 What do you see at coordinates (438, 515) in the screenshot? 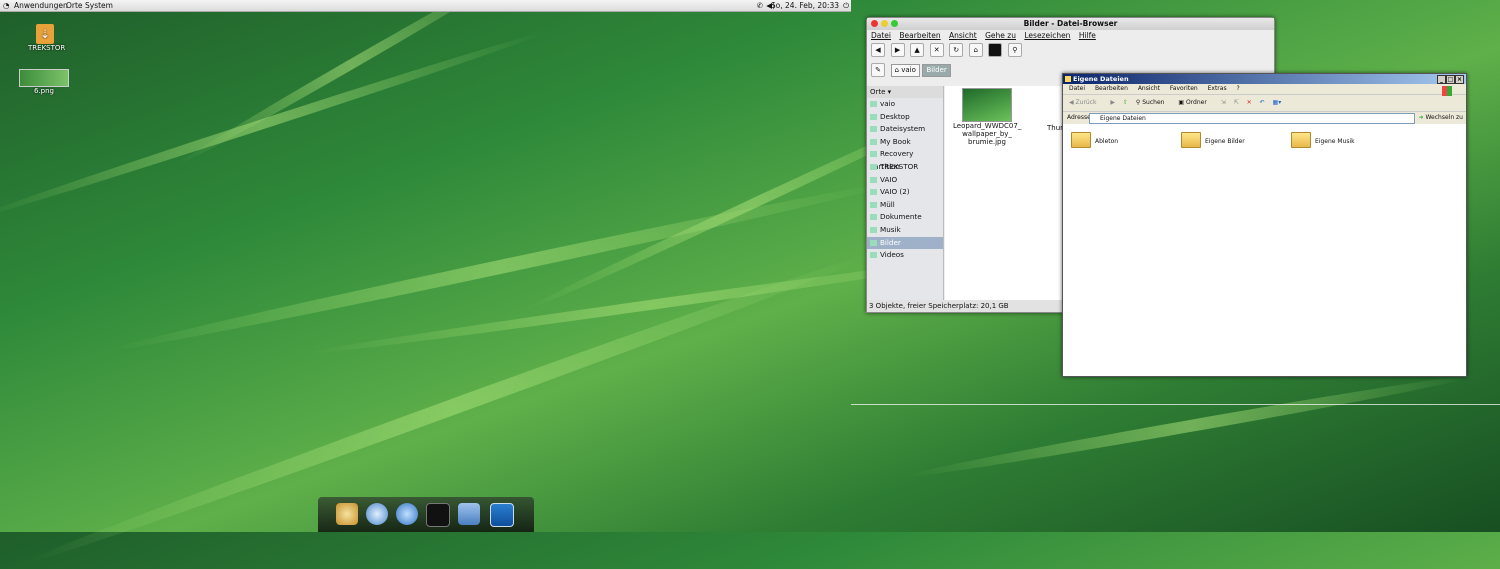
I see `terminal-icon` at bounding box center [438, 515].